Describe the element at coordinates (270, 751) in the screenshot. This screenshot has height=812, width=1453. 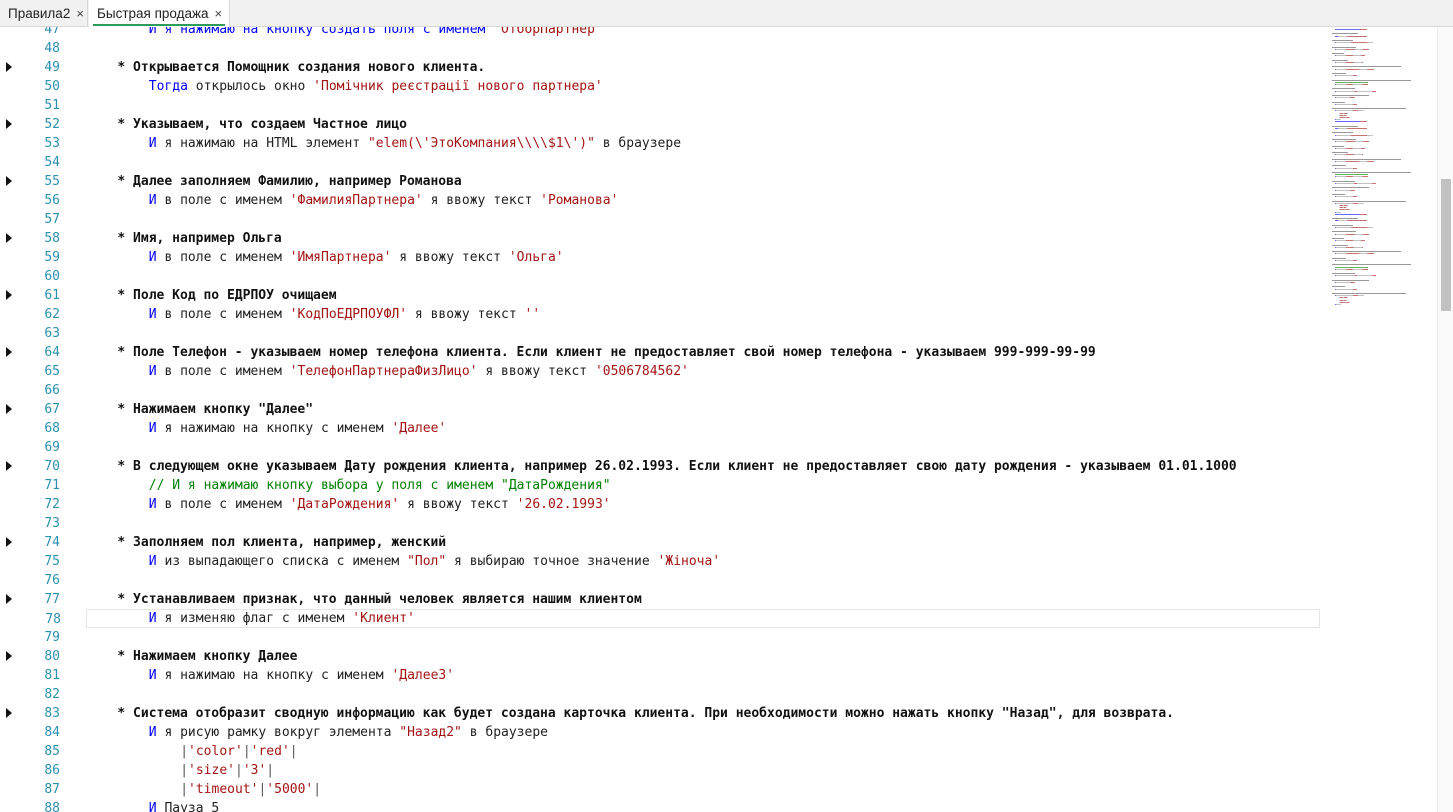
I see `code-token: 'red'` at that location.